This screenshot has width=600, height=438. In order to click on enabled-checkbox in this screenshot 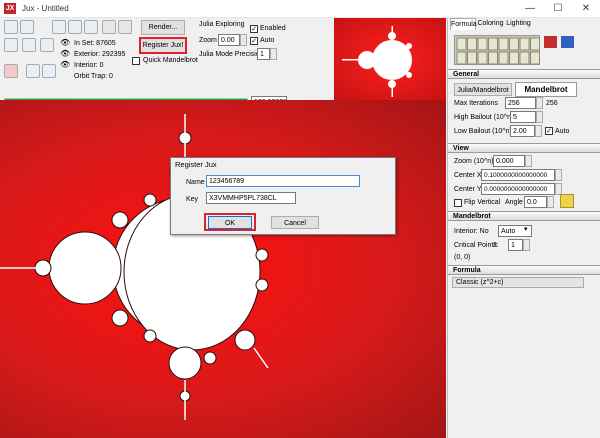, I will do `click(254, 29)`.